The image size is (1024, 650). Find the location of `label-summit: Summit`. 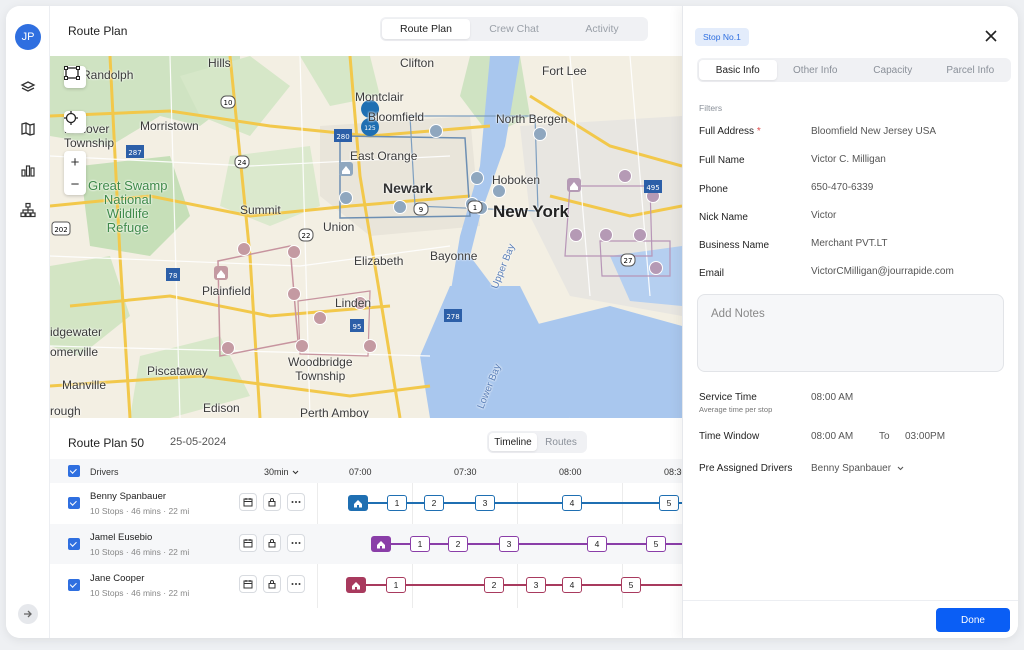

label-summit: Summit is located at coordinates (260, 210).